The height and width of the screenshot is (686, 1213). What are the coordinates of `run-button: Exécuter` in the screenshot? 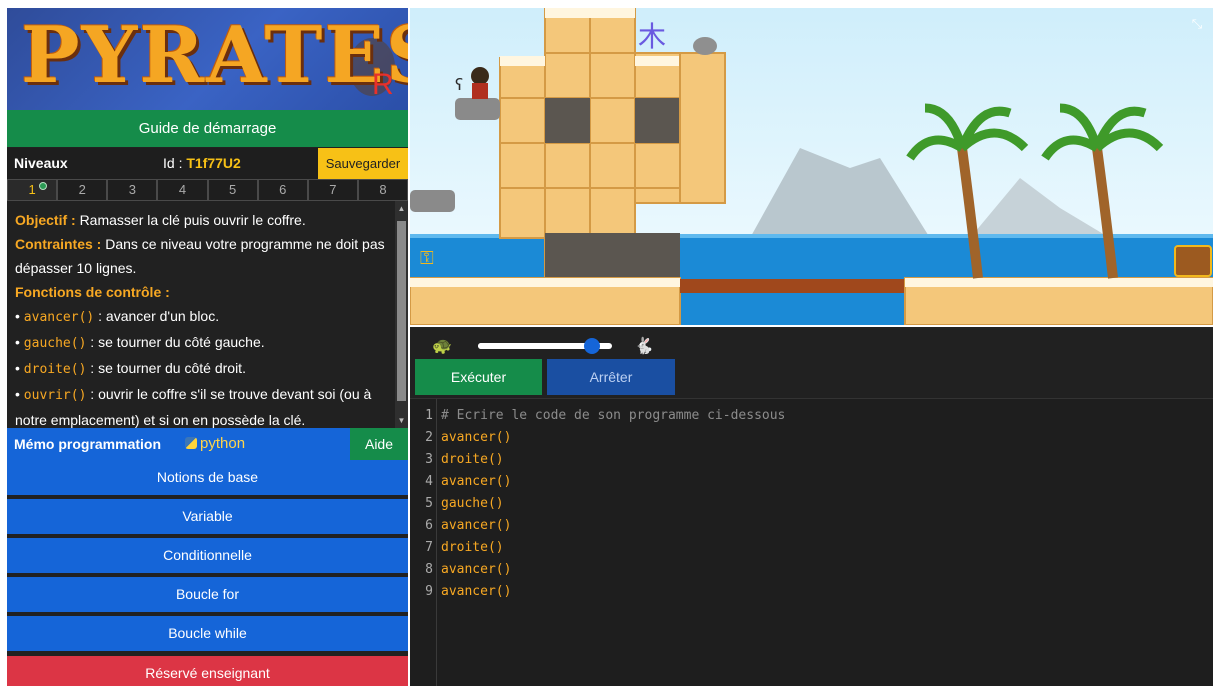 It's located at (478, 377).